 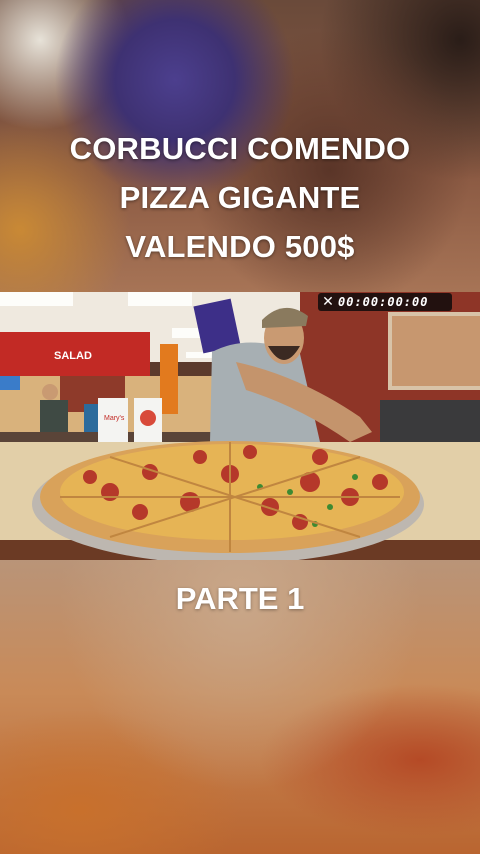 I want to click on wall-sign, so click(x=10, y=383).